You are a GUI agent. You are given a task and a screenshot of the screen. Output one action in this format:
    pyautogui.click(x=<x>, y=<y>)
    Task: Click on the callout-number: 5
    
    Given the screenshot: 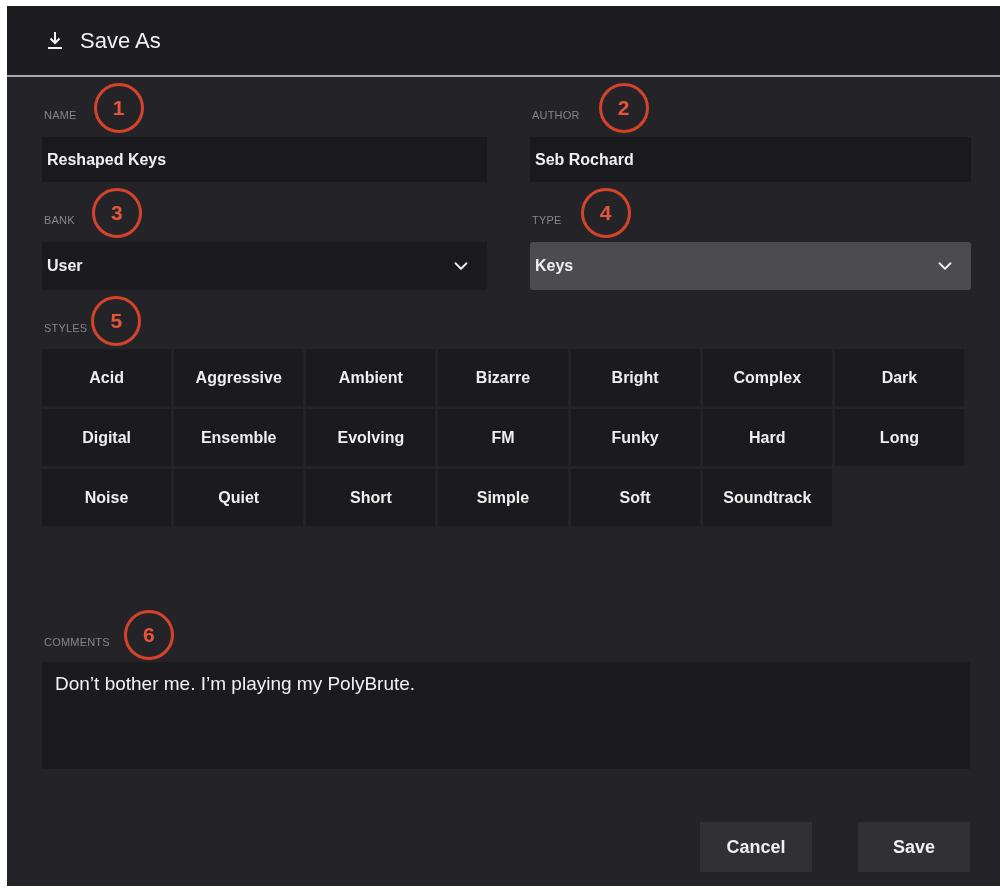 What is the action you would take?
    pyautogui.click(x=116, y=321)
    